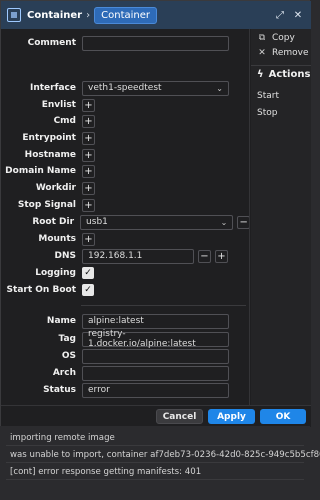 This screenshot has height=500, width=320. Describe the element at coordinates (157, 222) in the screenshot. I see `root-dir-select: usb1 ⌄` at that location.